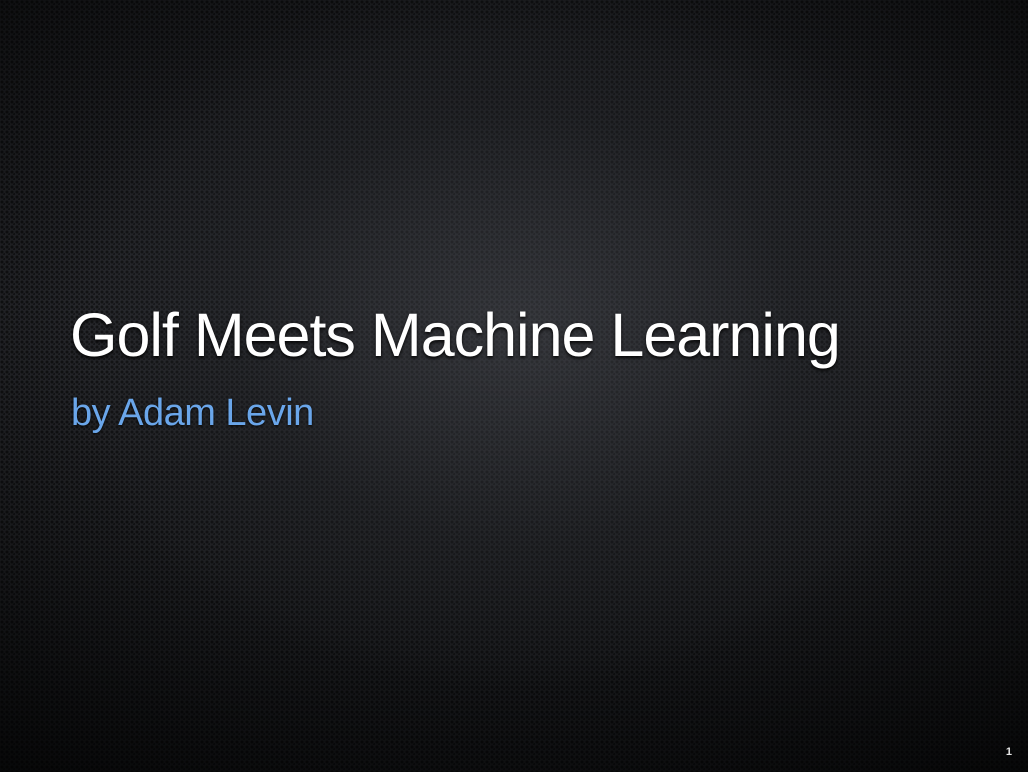 Image resolution: width=1028 pixels, height=772 pixels. What do you see at coordinates (1008, 752) in the screenshot?
I see `page-number: 1` at bounding box center [1008, 752].